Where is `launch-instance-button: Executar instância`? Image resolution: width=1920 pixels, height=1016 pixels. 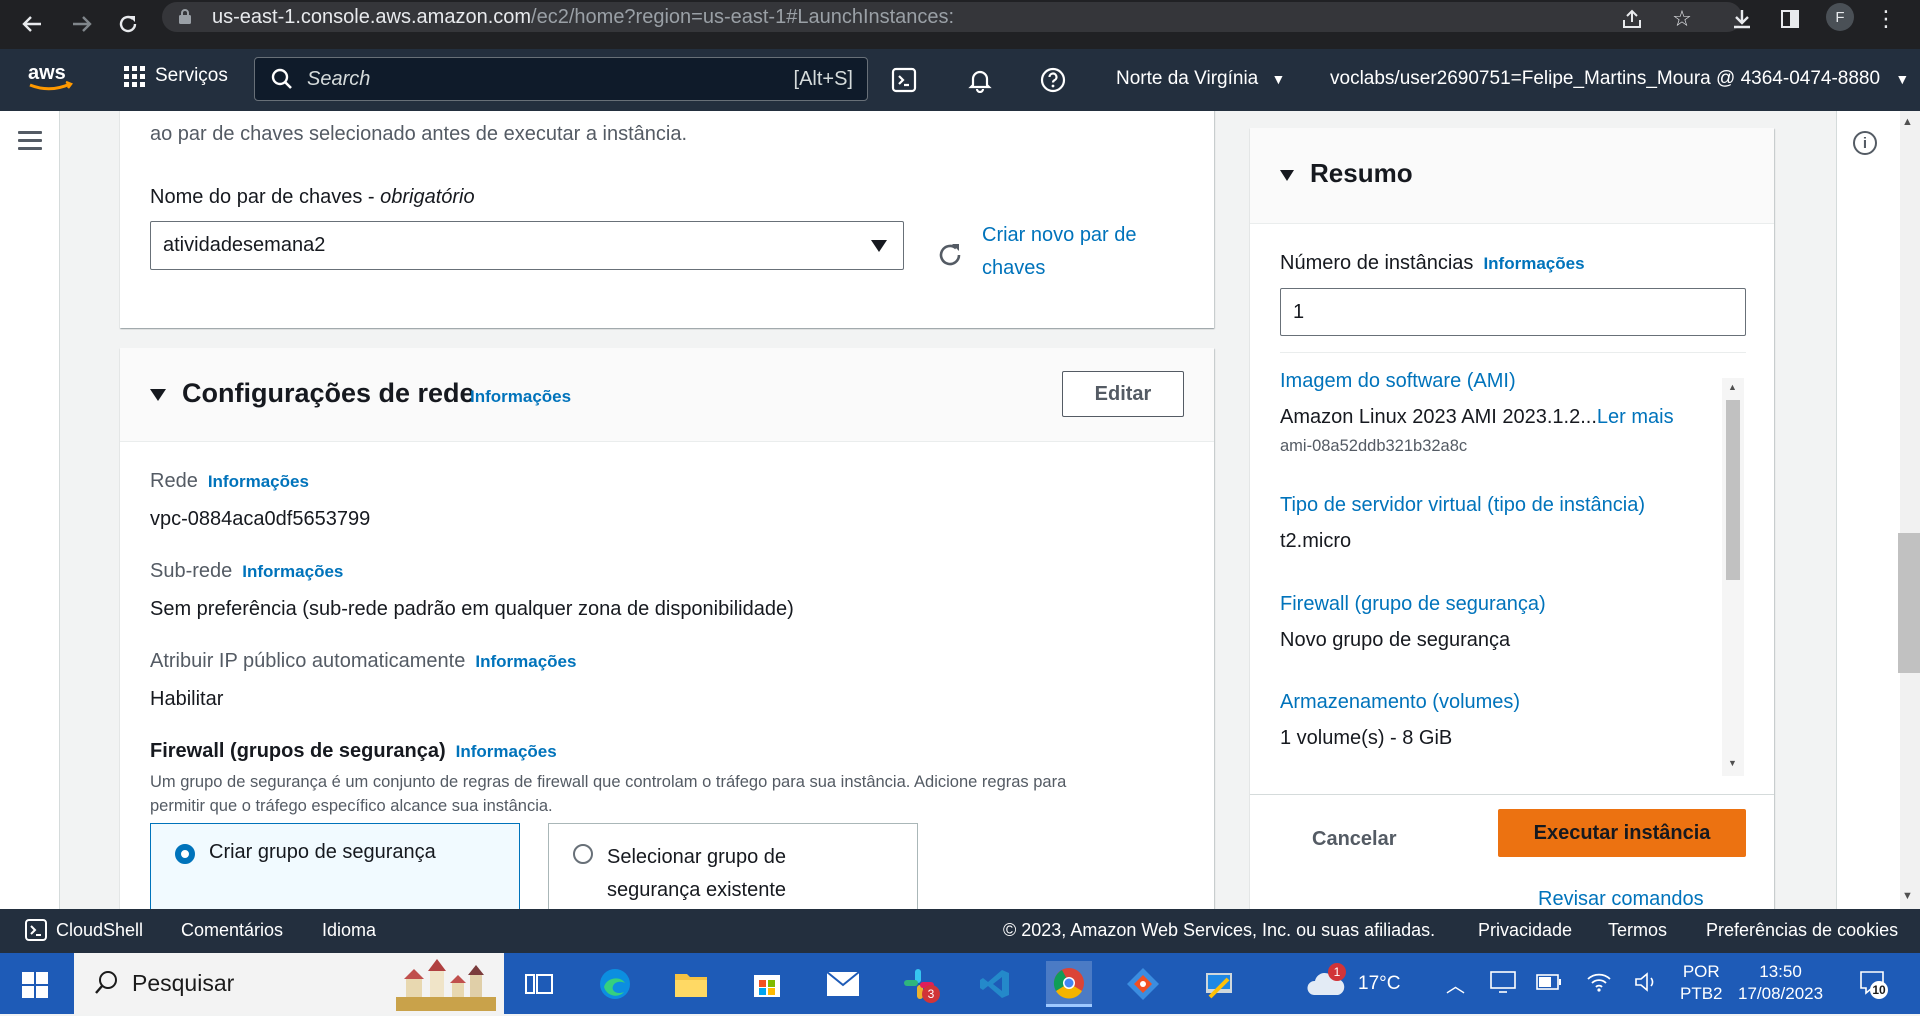 launch-instance-button: Executar instância is located at coordinates (1622, 833).